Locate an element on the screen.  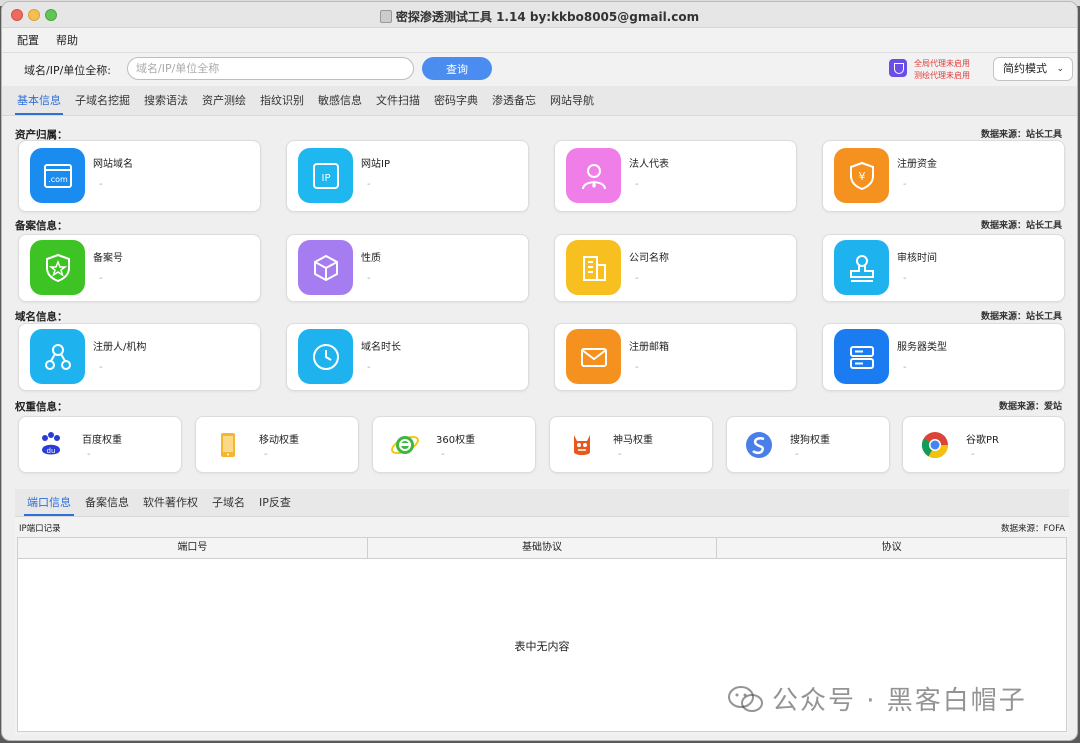
chevron-down-icon: ⌄ is located at coordinates (1060, 69).